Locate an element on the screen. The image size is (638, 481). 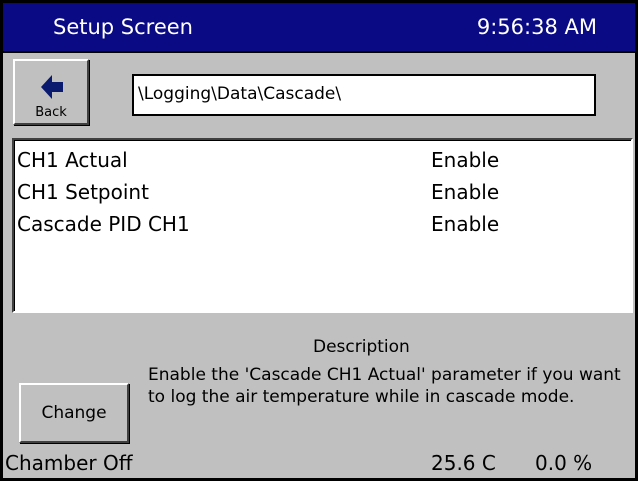
output-readout: 0.0 % is located at coordinates (564, 463).